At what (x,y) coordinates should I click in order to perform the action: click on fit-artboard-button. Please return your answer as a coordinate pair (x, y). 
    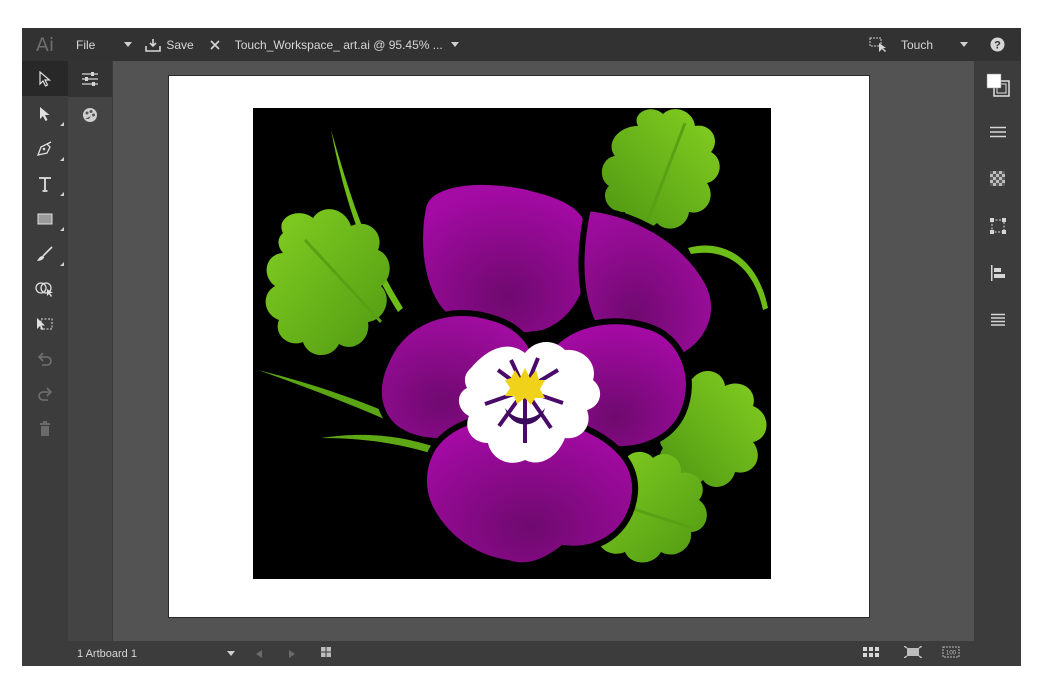
    Looking at the image, I should click on (913, 653).